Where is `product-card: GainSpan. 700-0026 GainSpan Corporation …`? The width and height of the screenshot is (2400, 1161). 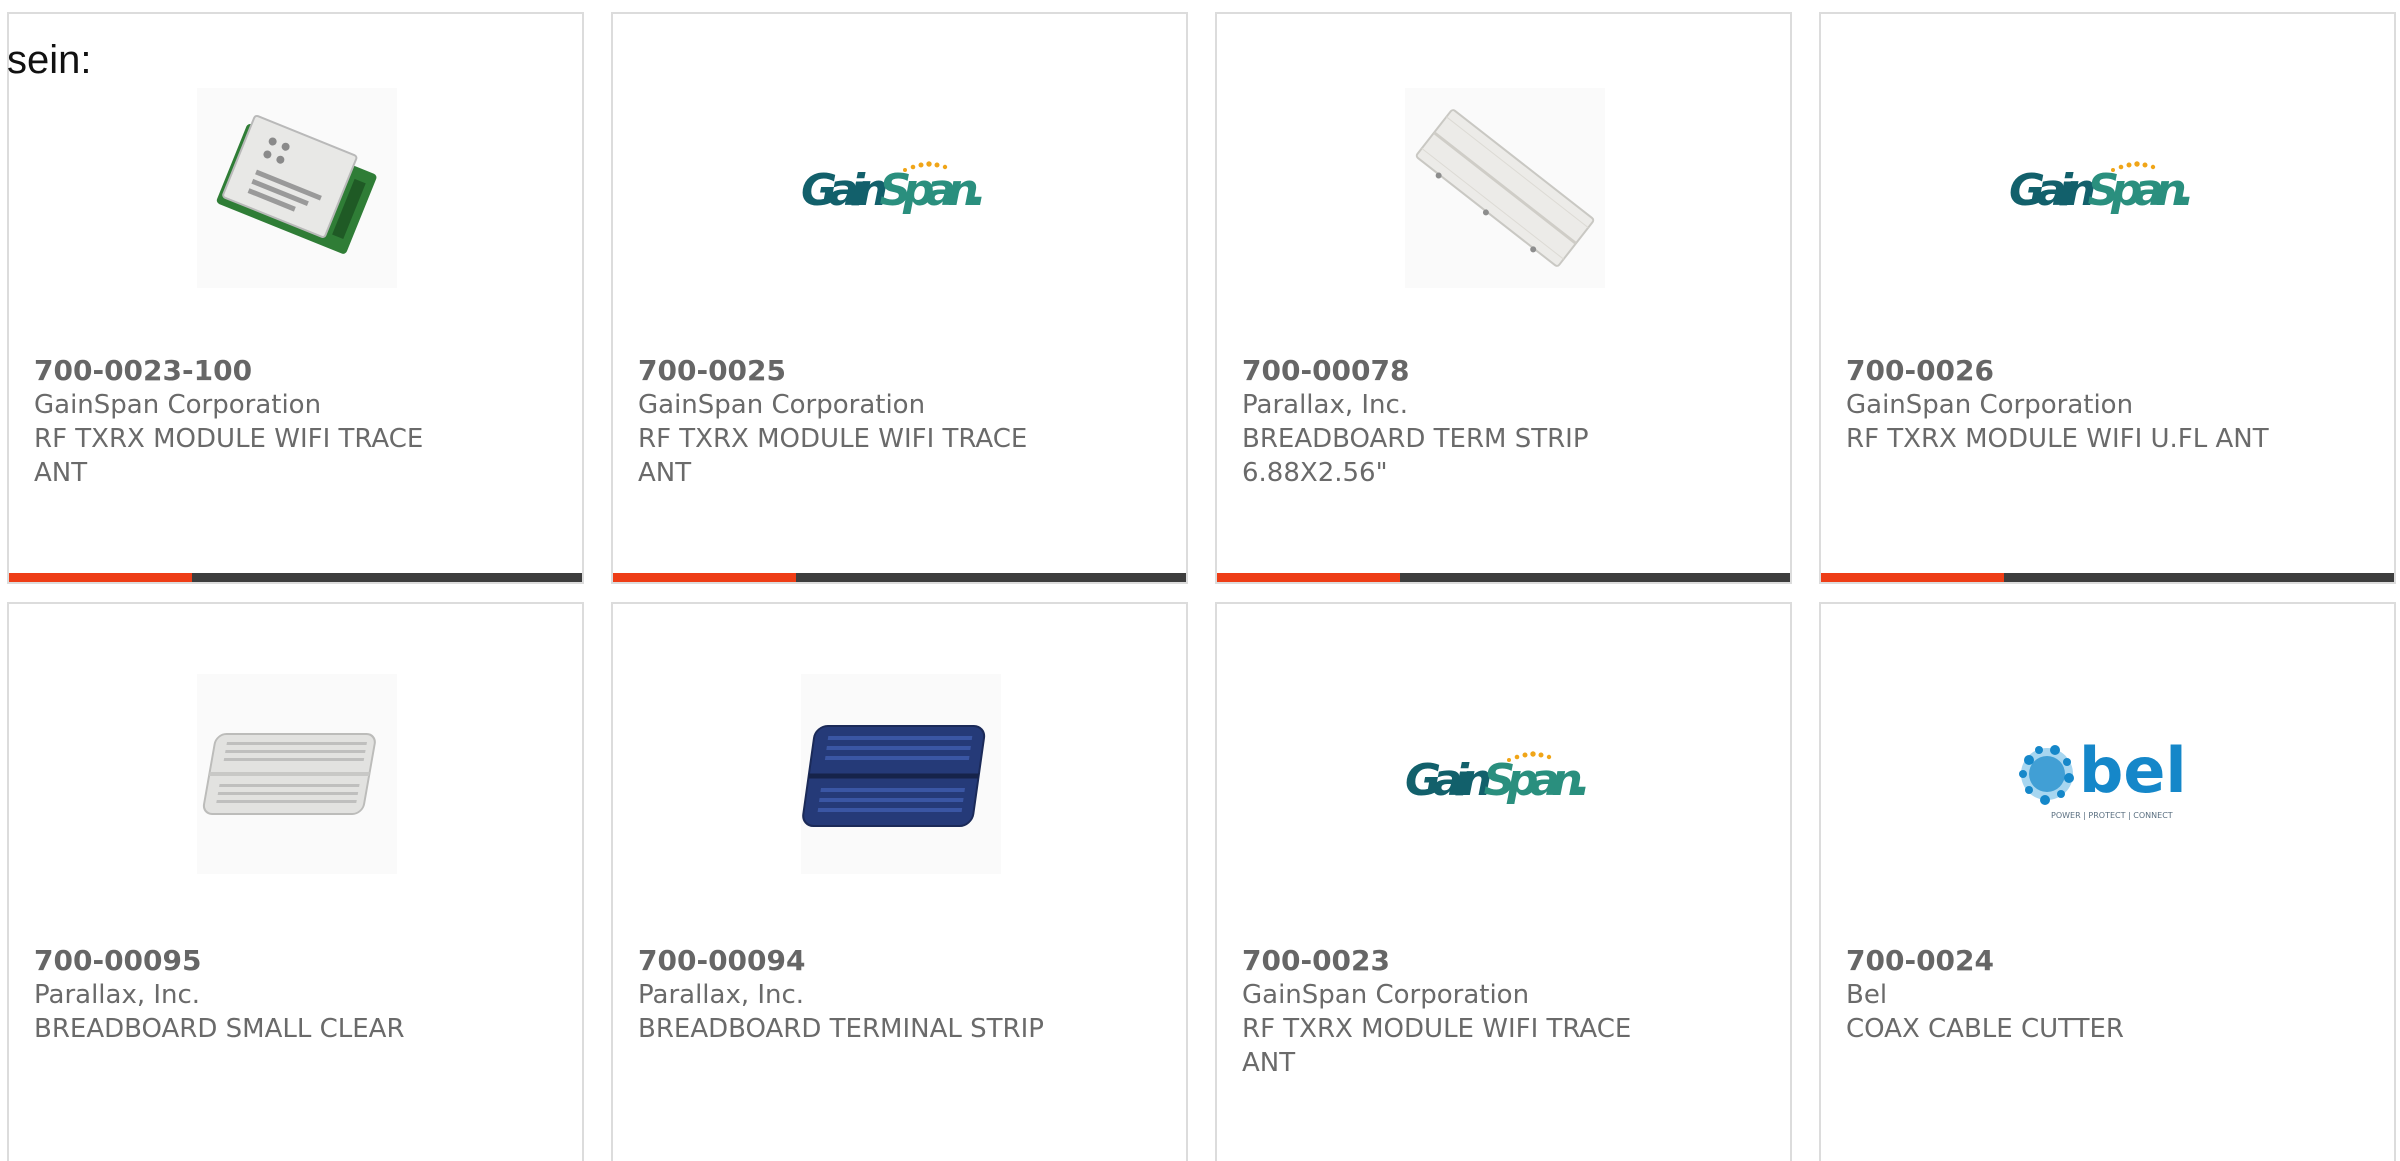 product-card: GainSpan. 700-0026 GainSpan Corporation … is located at coordinates (2107, 298).